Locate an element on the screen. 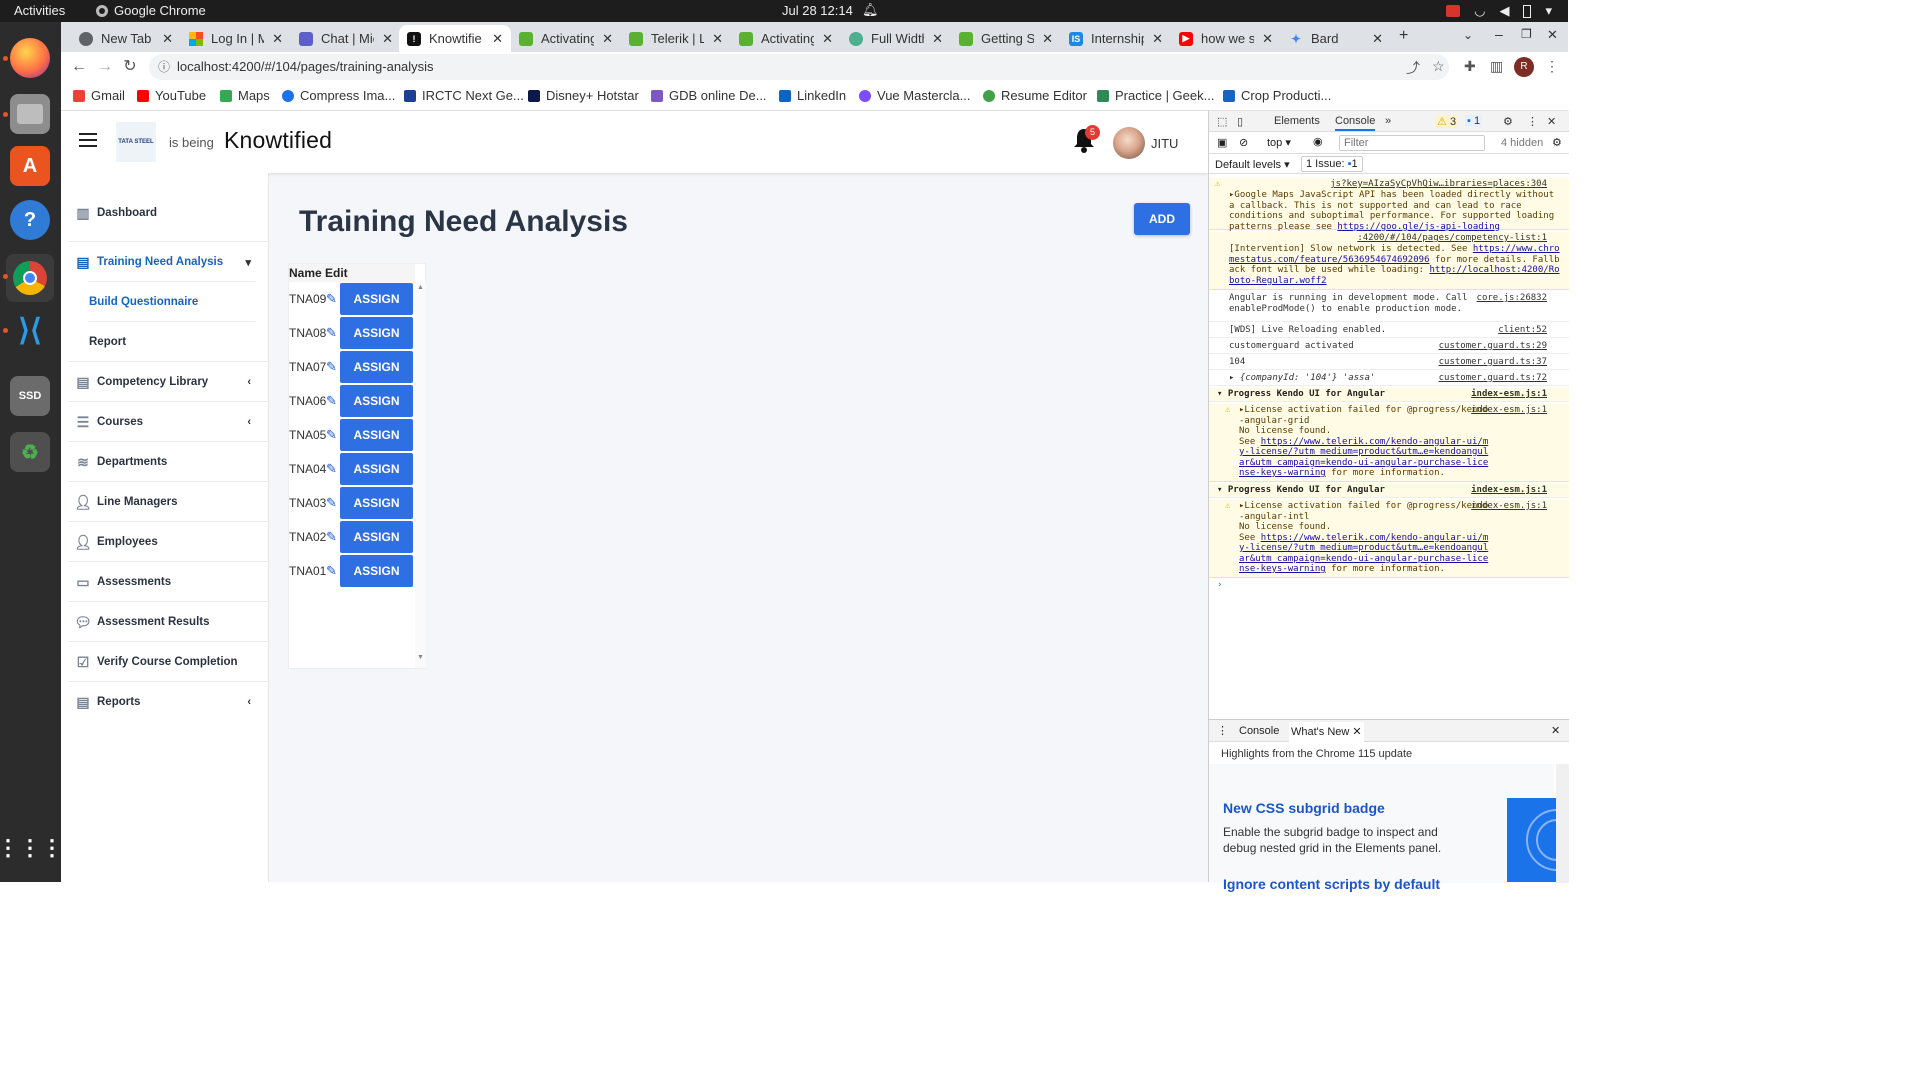  hamburger-menu-icon is located at coordinates (88, 140).